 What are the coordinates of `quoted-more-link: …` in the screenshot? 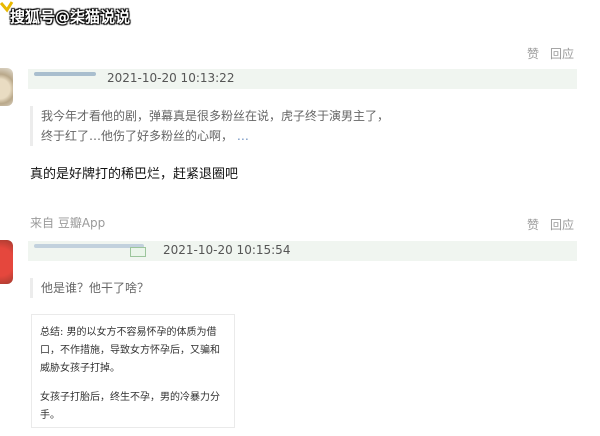 It's located at (243, 136).